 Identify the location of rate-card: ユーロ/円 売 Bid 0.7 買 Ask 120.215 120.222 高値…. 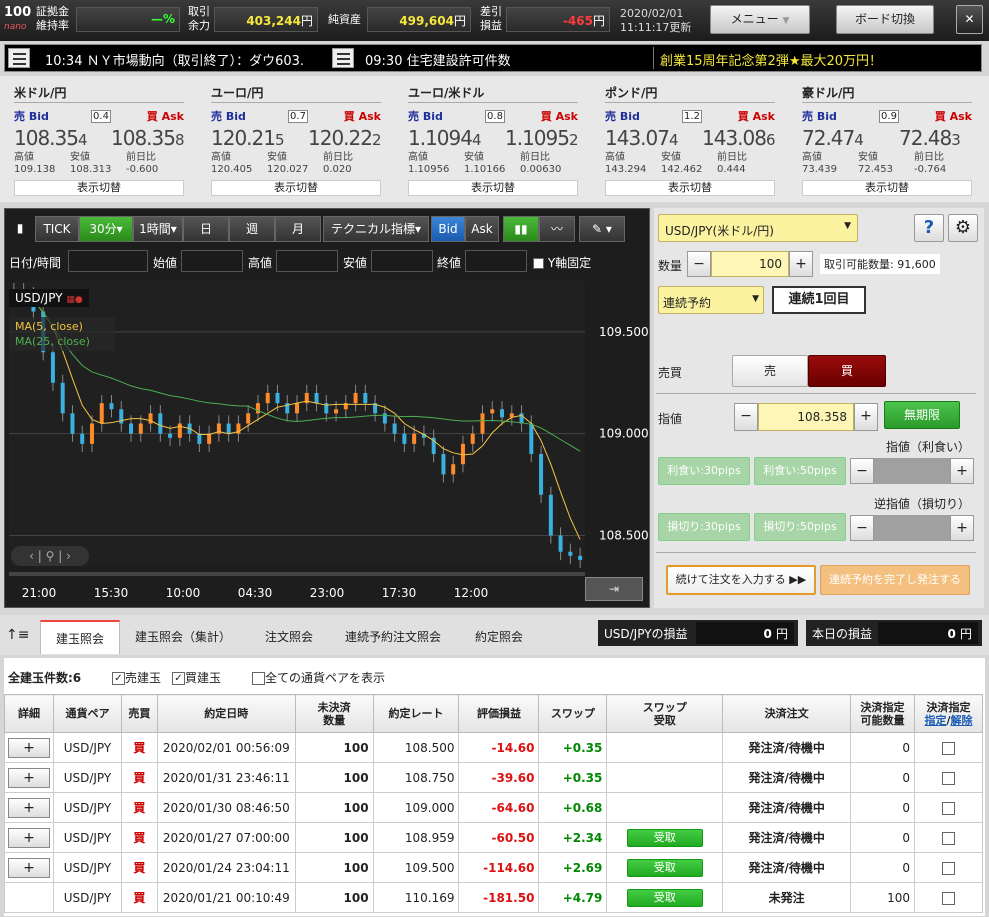
(301, 143).